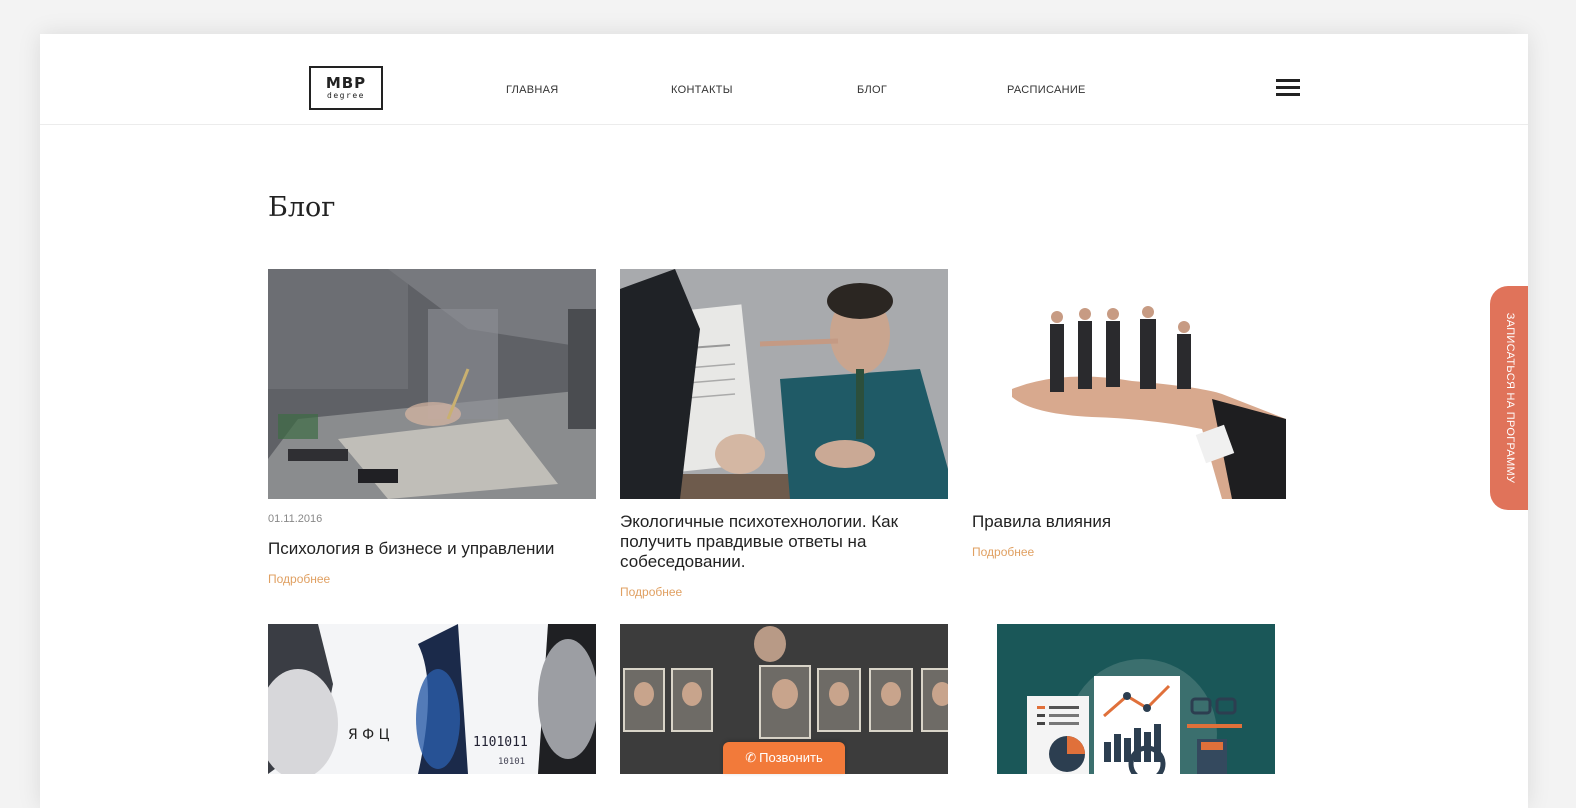 The height and width of the screenshot is (808, 1576). Describe the element at coordinates (872, 90) in the screenshot. I see `nav-item-blog: БЛОГ` at that location.